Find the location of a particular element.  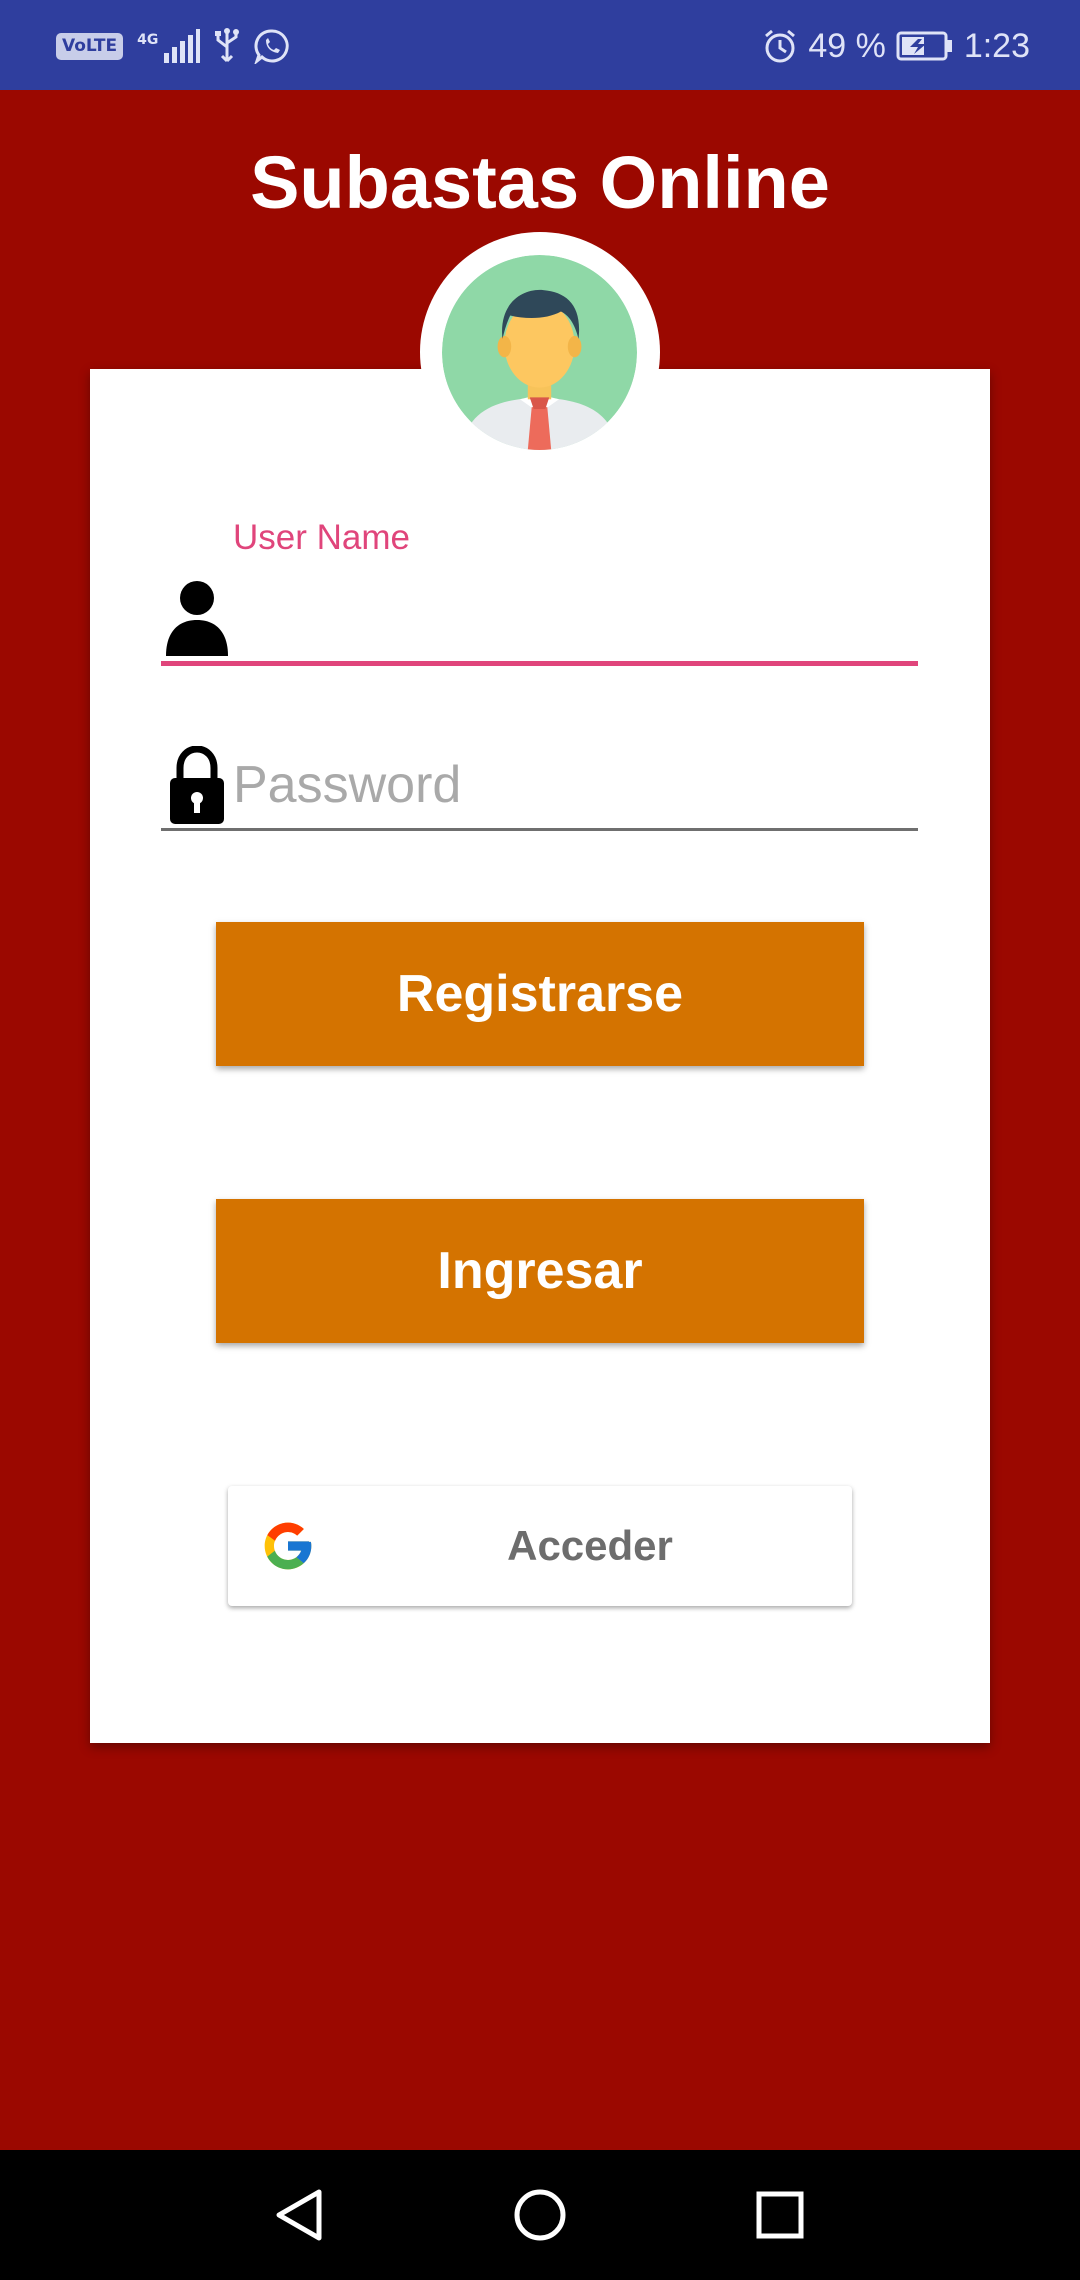

login-button: Ingresar is located at coordinates (540, 1271).